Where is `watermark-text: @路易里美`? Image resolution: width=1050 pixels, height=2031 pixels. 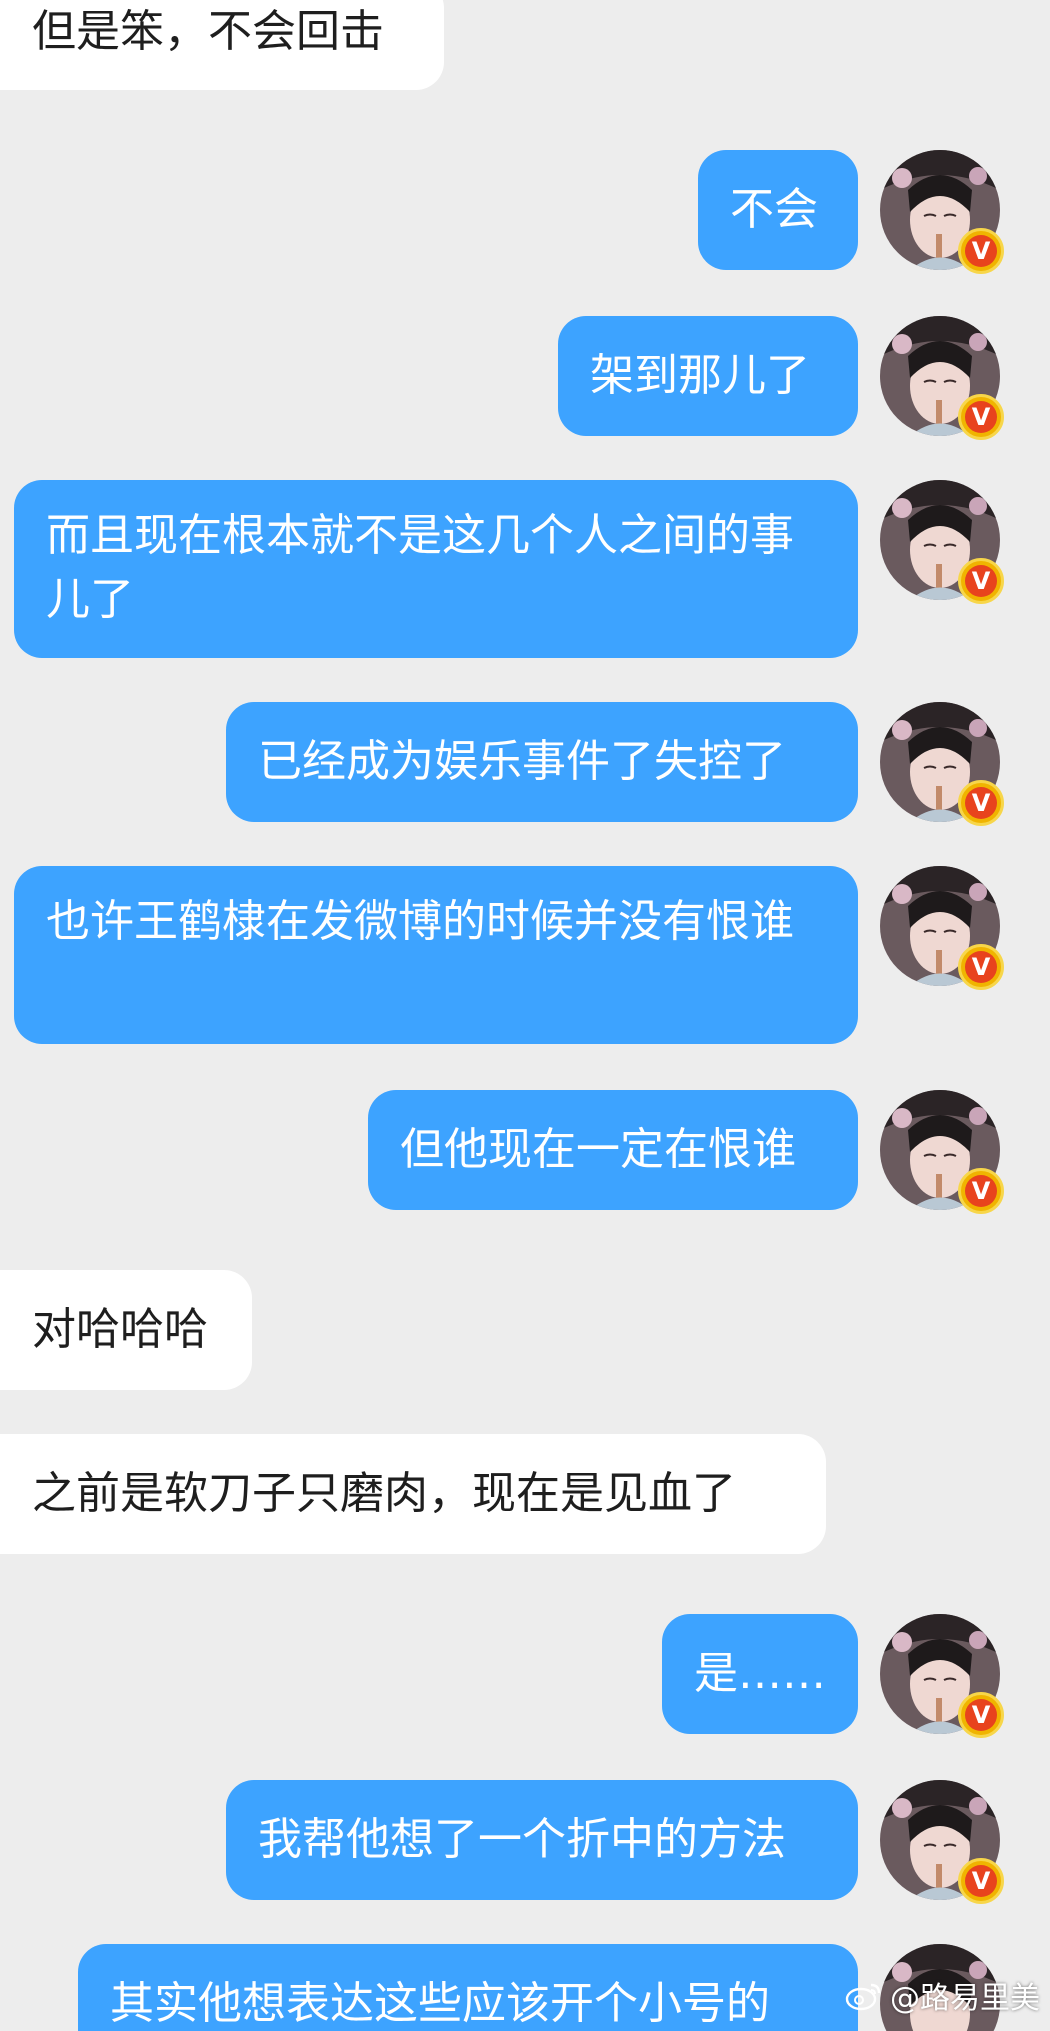
watermark-text: @路易里美 is located at coordinates (965, 1998).